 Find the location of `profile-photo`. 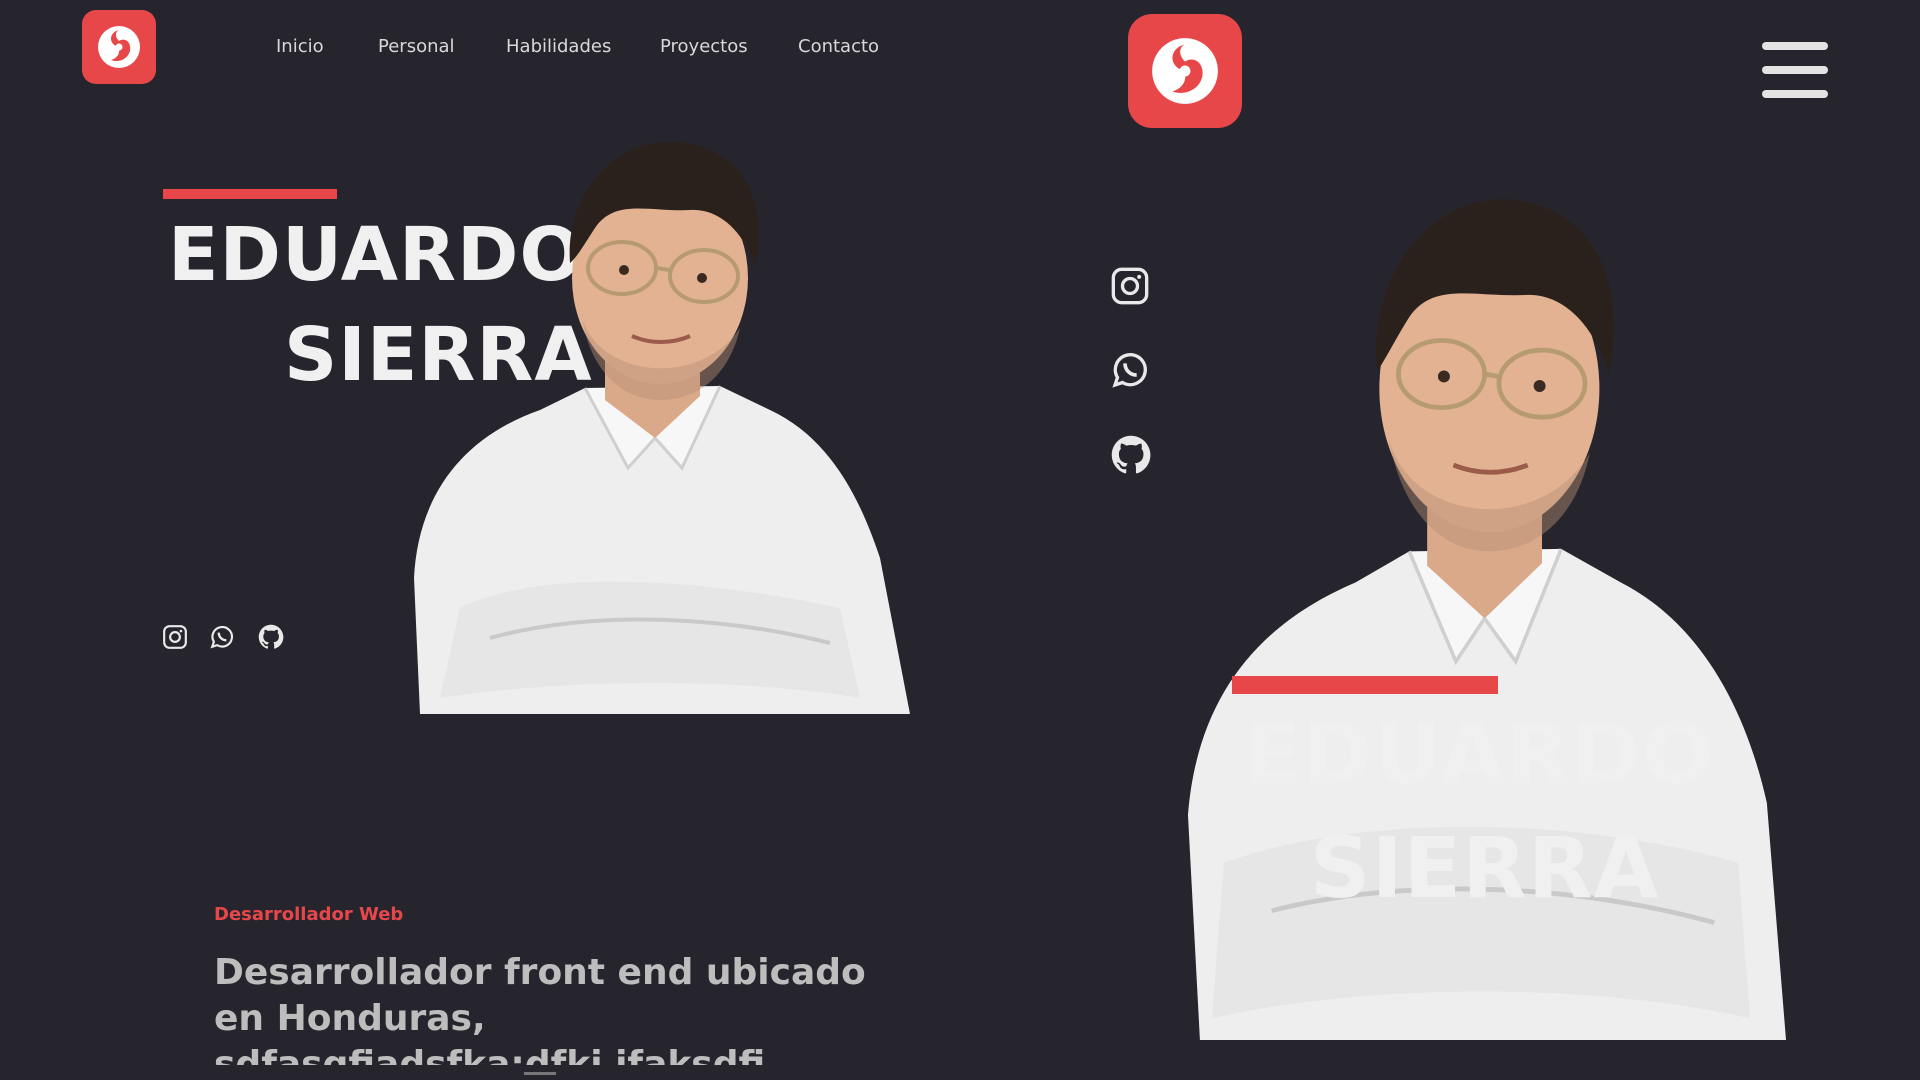

profile-photo is located at coordinates (655, 426).